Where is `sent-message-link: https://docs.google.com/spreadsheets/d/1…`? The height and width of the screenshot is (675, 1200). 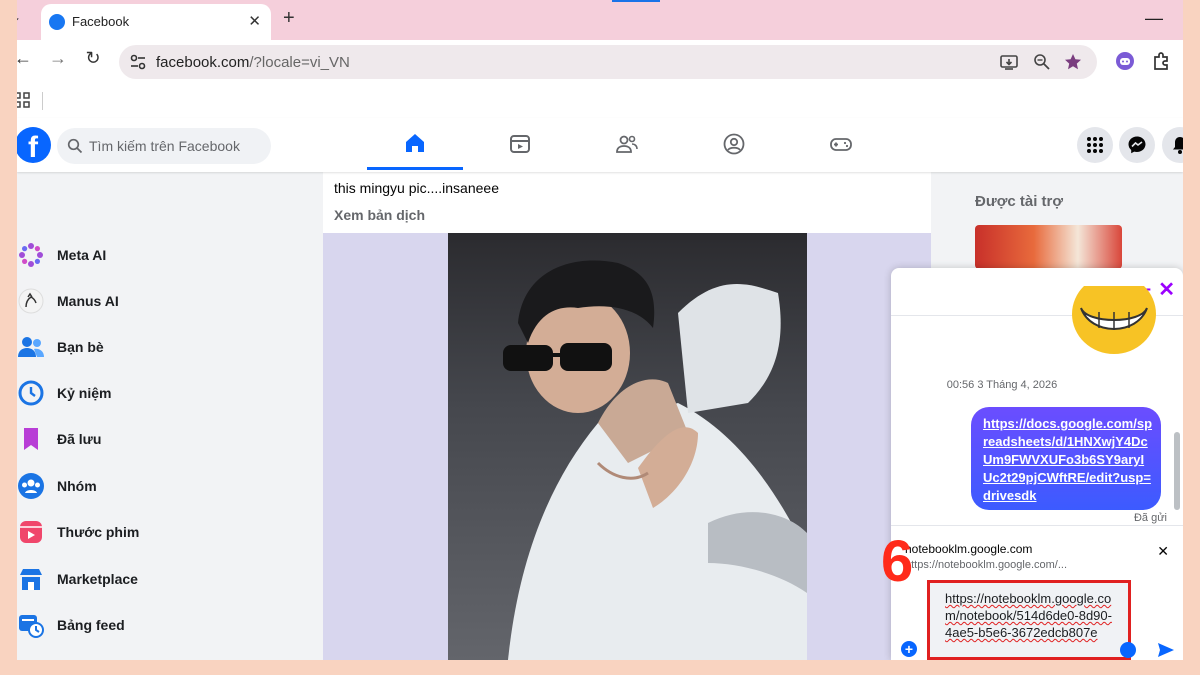 sent-message-link: https://docs.google.com/spreadsheets/d/1… is located at coordinates (1068, 460).